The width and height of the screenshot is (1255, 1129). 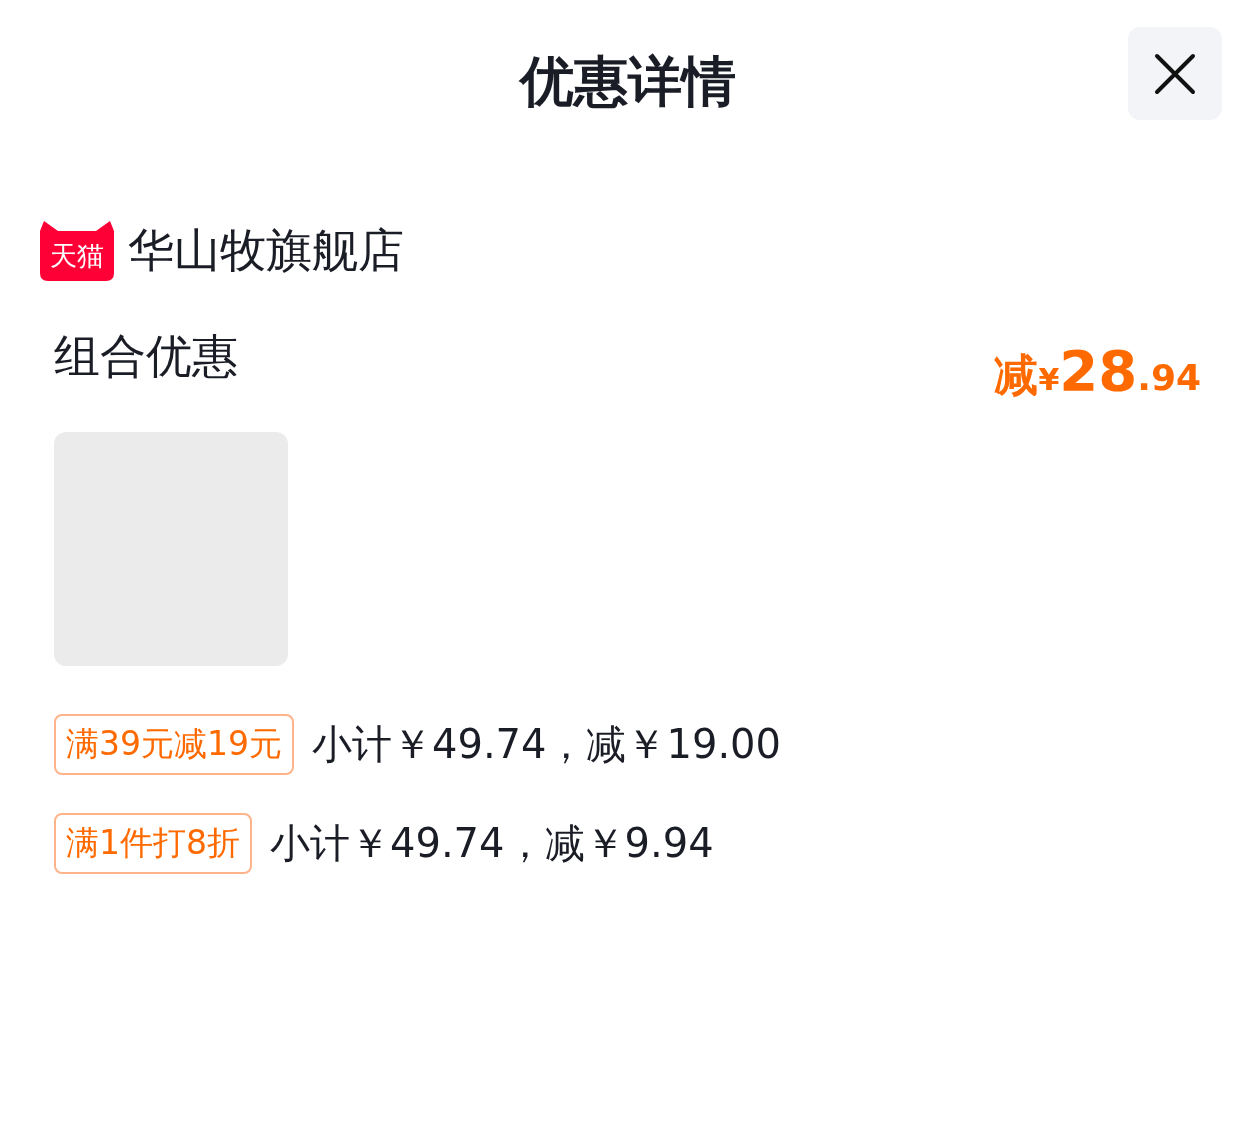 I want to click on subtotal-text: 小计￥49.74，减￥9.94, so click(x=492, y=843).